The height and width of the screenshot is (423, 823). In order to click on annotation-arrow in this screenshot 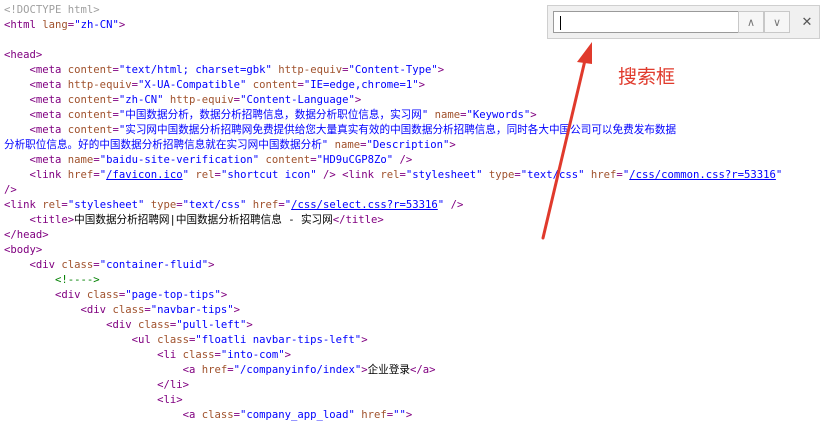, I will do `click(566, 141)`.